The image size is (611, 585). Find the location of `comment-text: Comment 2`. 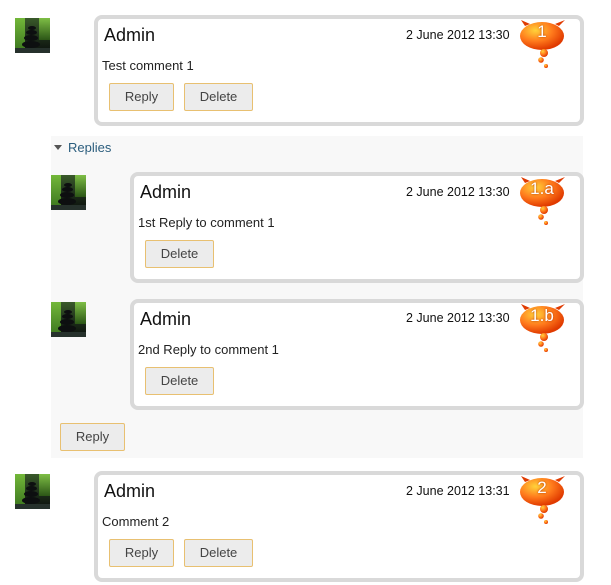

comment-text: Comment 2 is located at coordinates (136, 521).